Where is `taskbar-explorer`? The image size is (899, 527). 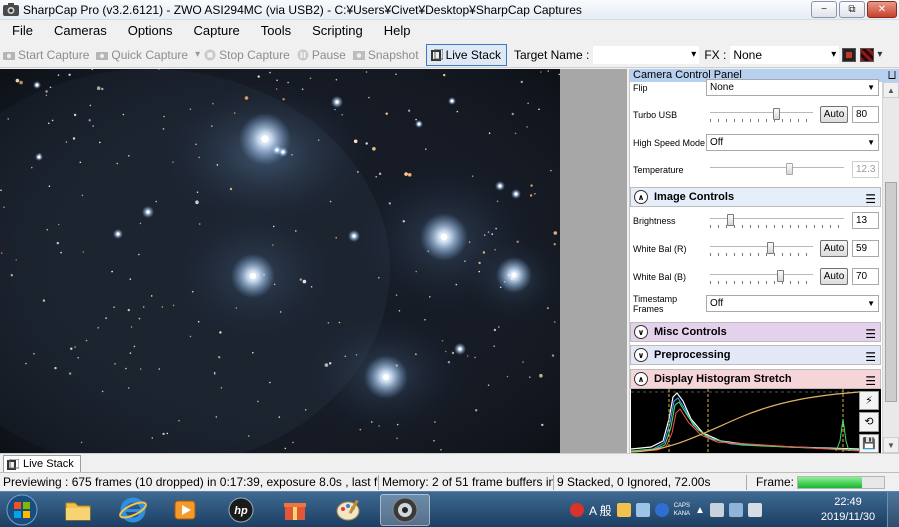 taskbar-explorer is located at coordinates (78, 510).